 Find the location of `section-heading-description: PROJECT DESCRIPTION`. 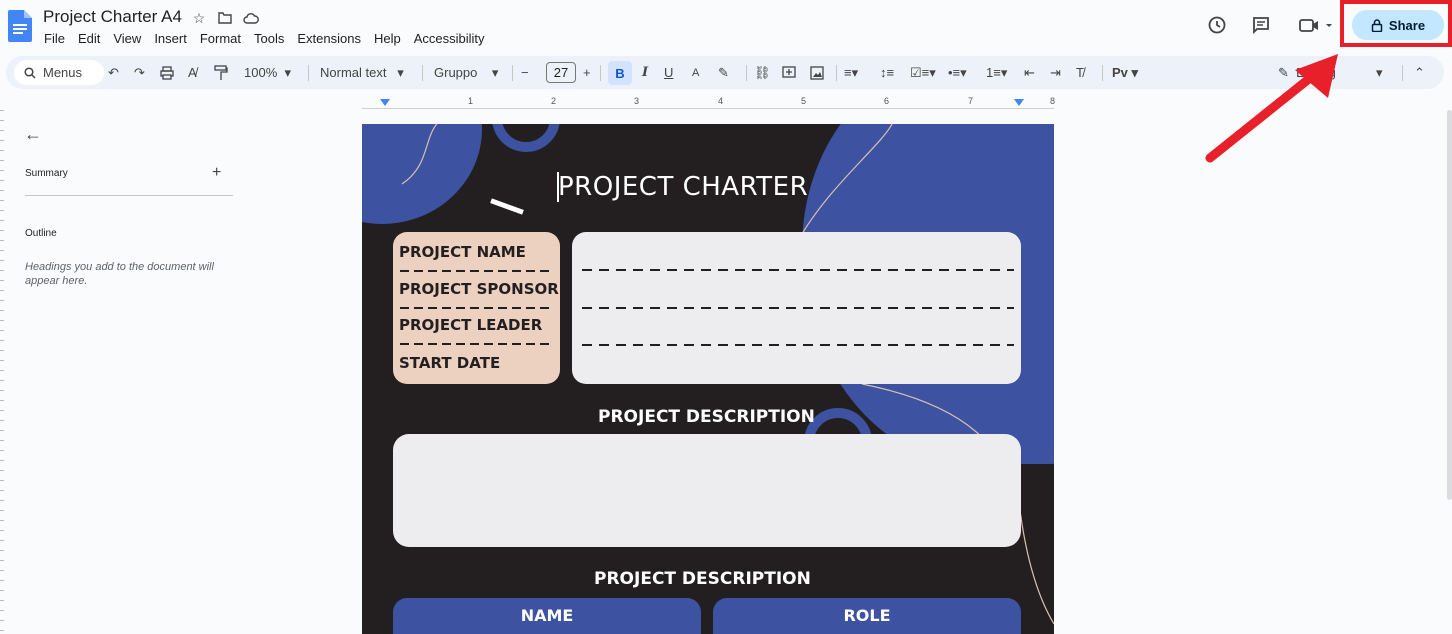

section-heading-description: PROJECT DESCRIPTION is located at coordinates (706, 417).